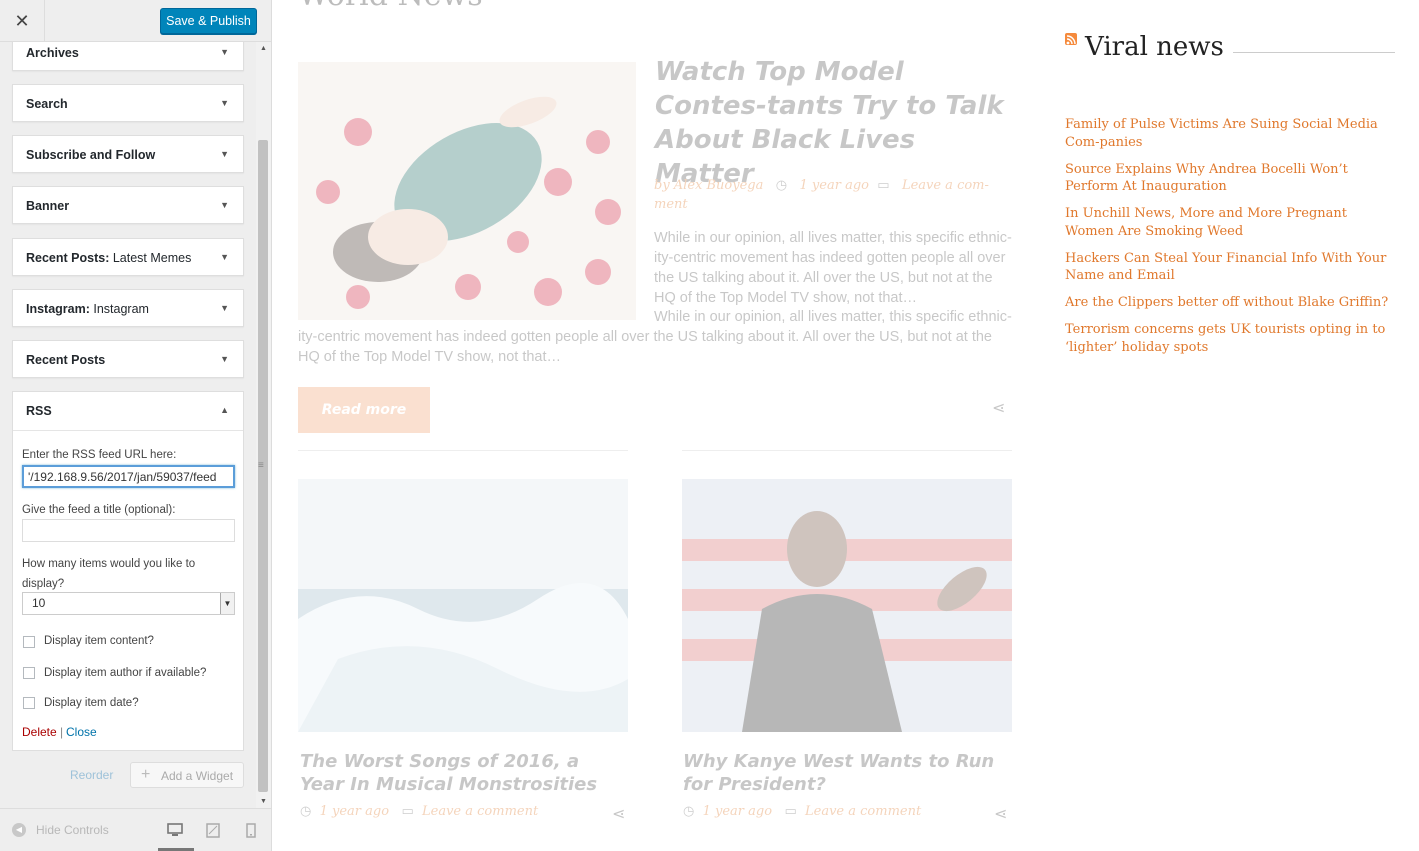 The width and height of the screenshot is (1419, 851). I want to click on viral-news-title: Viral news, so click(1154, 47).